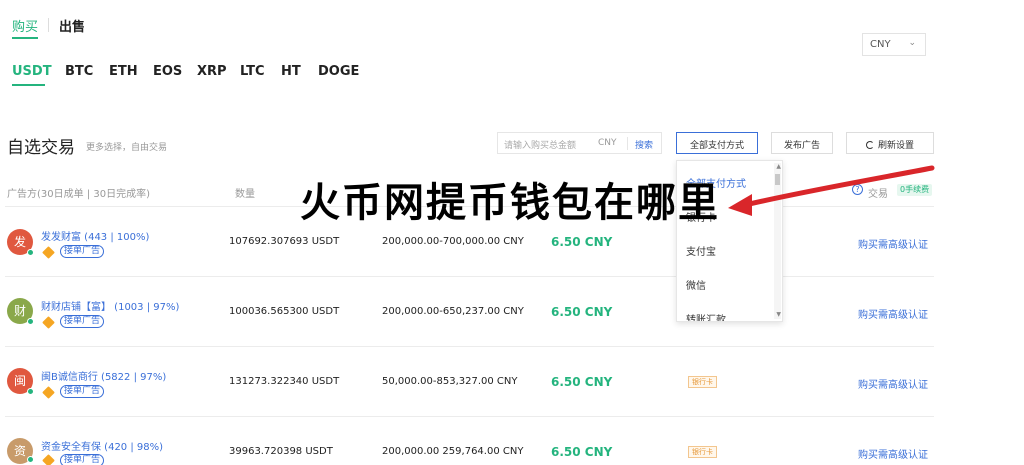 The height and width of the screenshot is (465, 1024). What do you see at coordinates (510, 203) in the screenshot?
I see `overlay-banner-text: 火币网提币钱包在哪里` at bounding box center [510, 203].